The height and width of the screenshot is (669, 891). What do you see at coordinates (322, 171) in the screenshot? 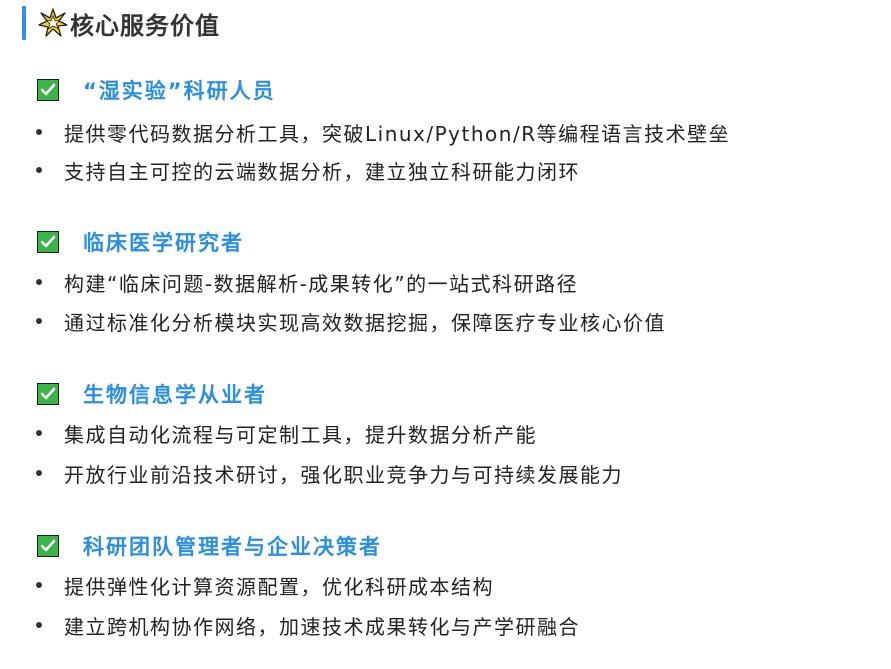
I see `bullet-text: 支持自主可控的云端数据分析，建立独立科研能力闭环` at bounding box center [322, 171].